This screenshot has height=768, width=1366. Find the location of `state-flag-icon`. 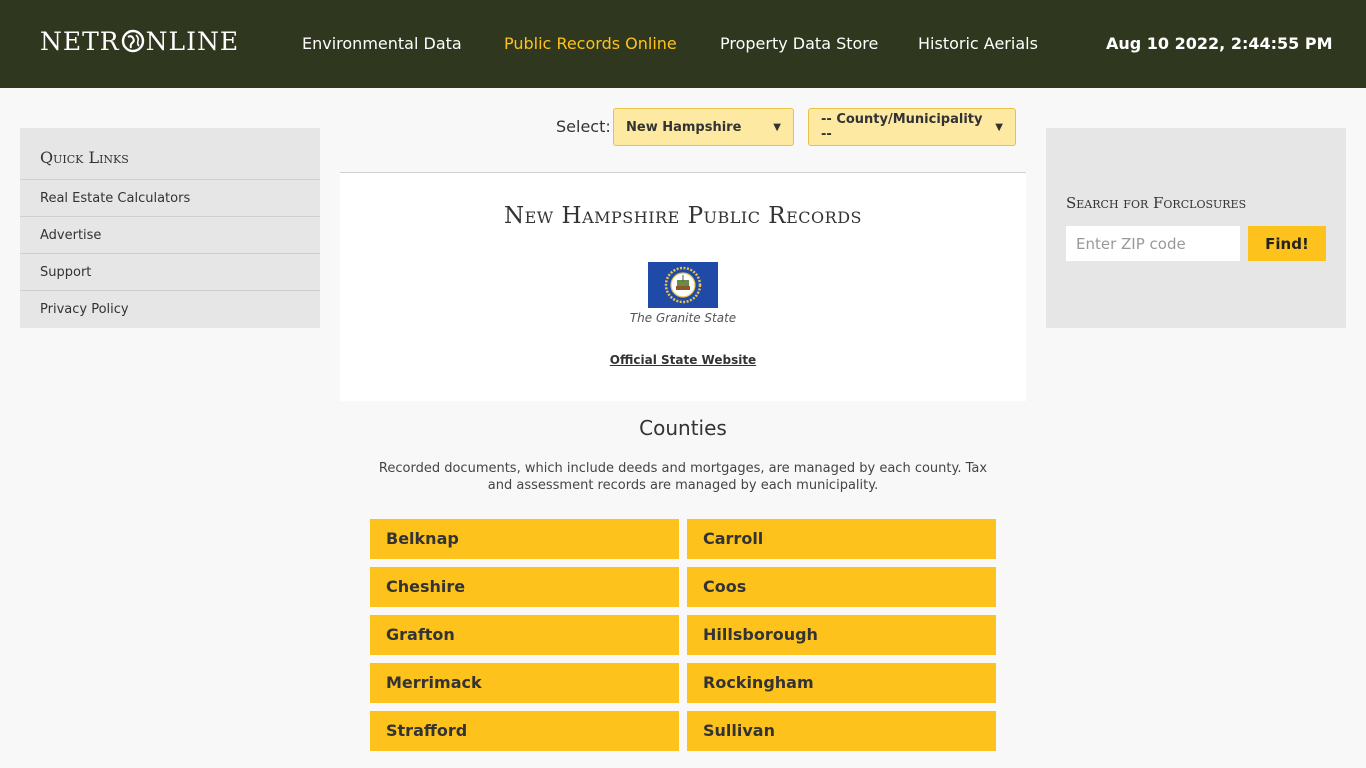

state-flag-icon is located at coordinates (683, 285).